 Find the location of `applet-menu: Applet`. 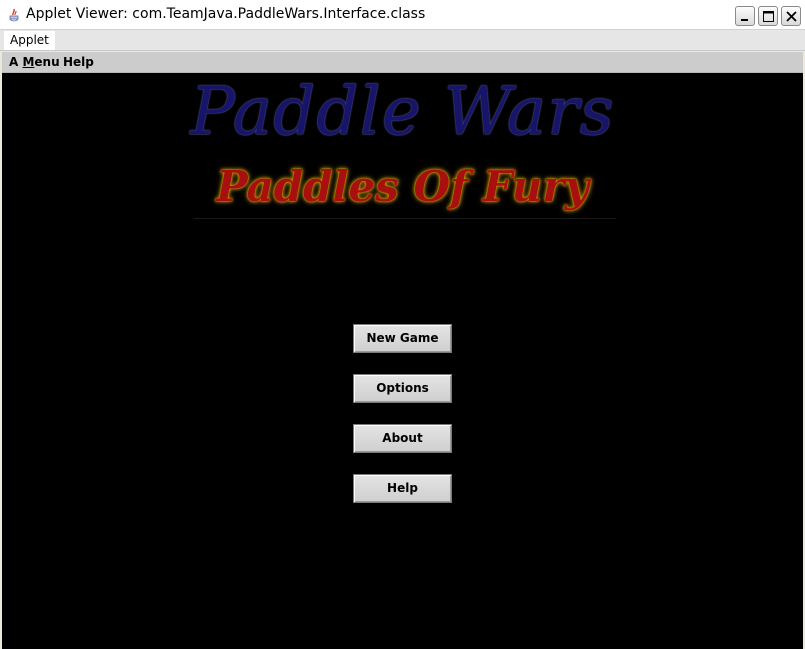

applet-menu: Applet is located at coordinates (29, 40).